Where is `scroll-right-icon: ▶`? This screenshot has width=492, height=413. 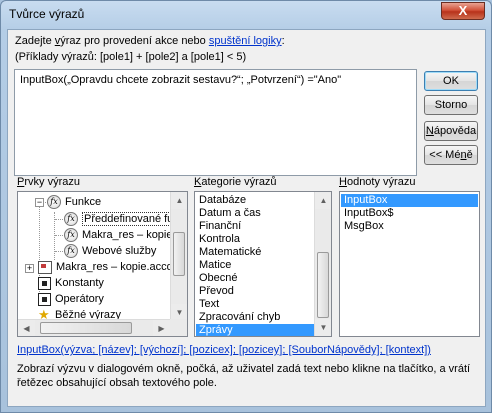 scroll-right-icon: ▶ is located at coordinates (161, 328).